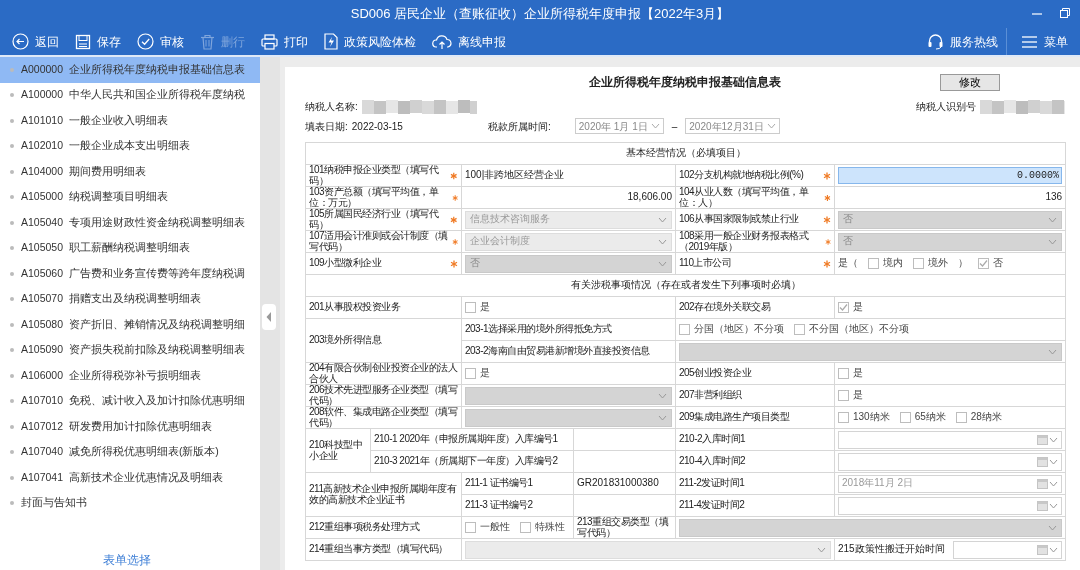 Image resolution: width=1080 pixels, height=570 pixels. I want to click on sidebar-item: A105000 纳税调整项目明细表, so click(130, 197).